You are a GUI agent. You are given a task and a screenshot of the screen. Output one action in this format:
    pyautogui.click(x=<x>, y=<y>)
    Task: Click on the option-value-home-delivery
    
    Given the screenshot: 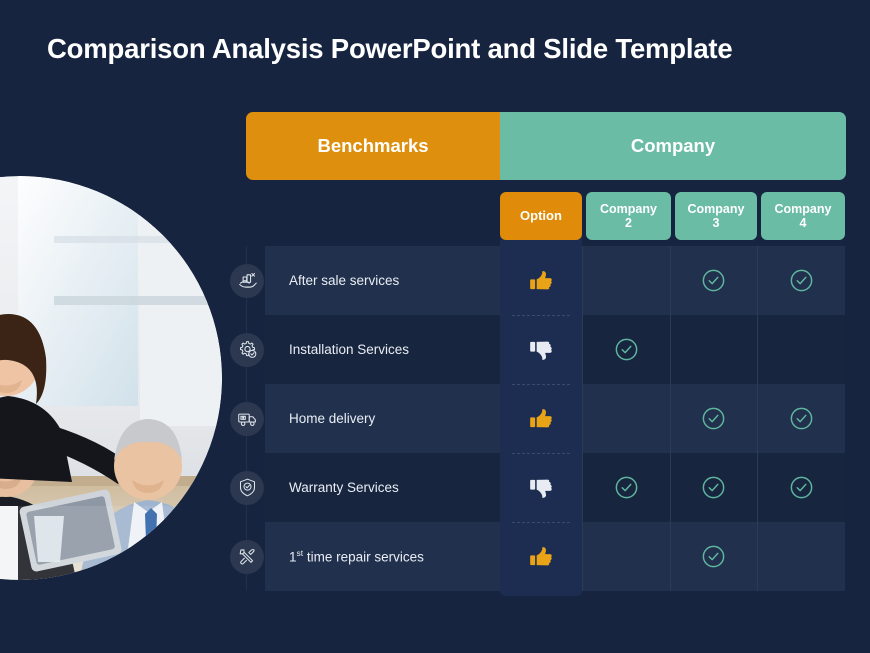 What is the action you would take?
    pyautogui.click(x=541, y=418)
    